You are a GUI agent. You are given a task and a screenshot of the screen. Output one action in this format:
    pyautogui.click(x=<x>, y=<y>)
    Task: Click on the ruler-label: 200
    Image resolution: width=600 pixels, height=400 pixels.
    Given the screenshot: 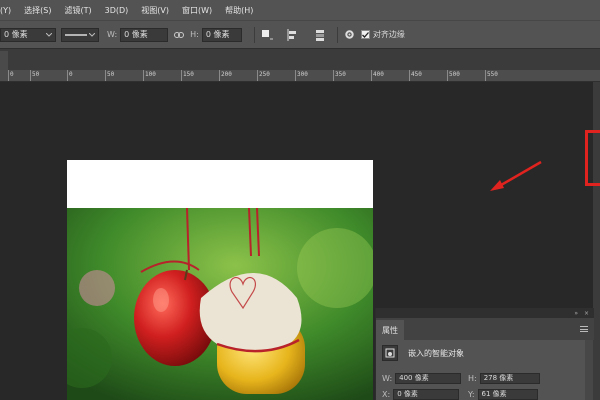 What is the action you would take?
    pyautogui.click(x=226, y=74)
    